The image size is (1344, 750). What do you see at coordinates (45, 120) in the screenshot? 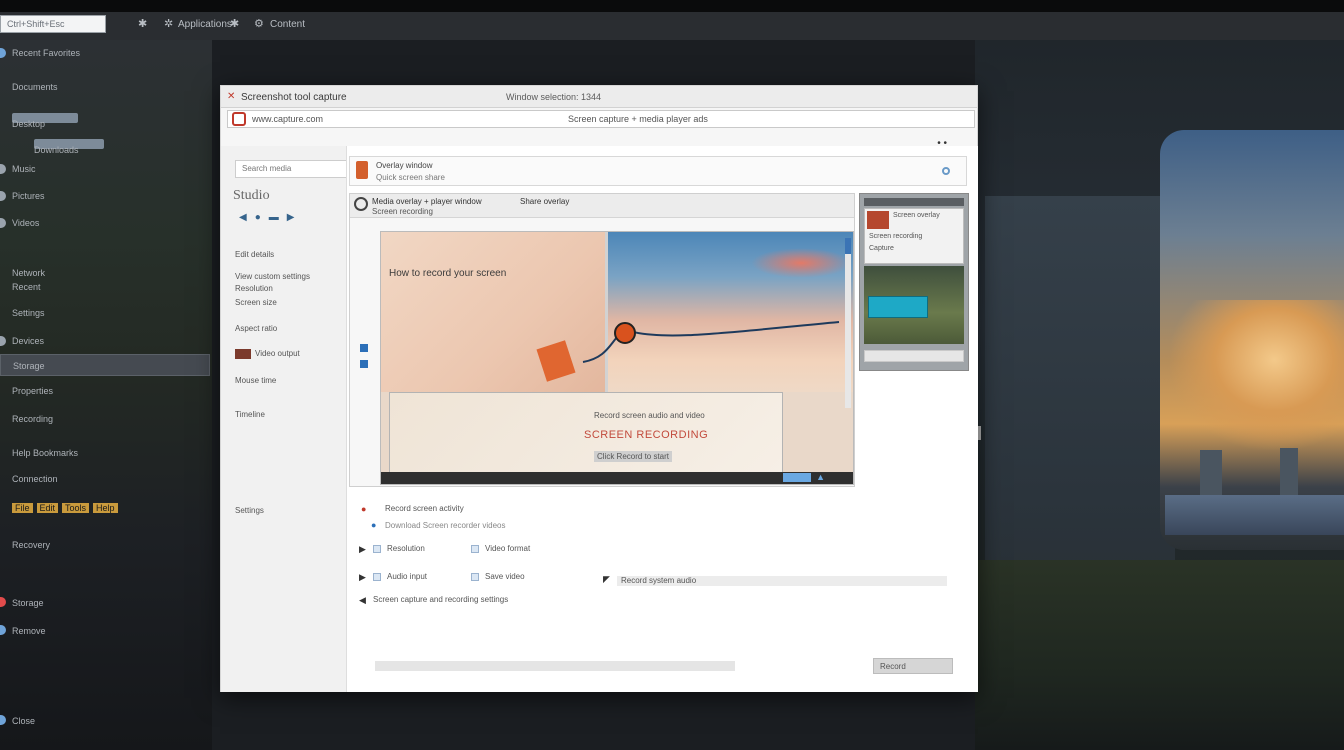
I see `desktop-chip: Desktop` at bounding box center [45, 120].